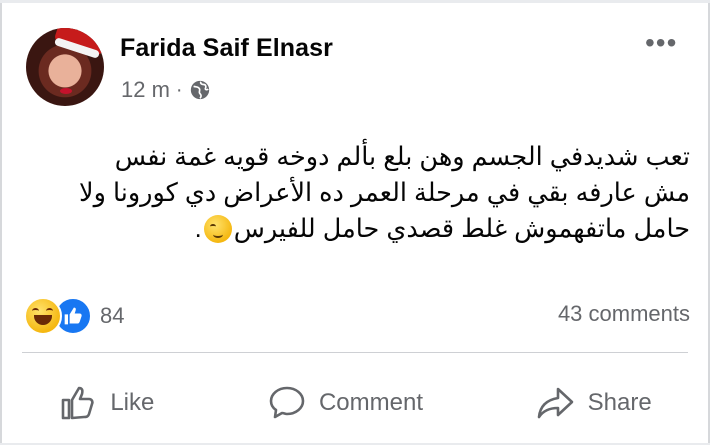 The width and height of the screenshot is (710, 445). Describe the element at coordinates (74, 316) in the screenshot. I see `reactions-summary: 84` at that location.